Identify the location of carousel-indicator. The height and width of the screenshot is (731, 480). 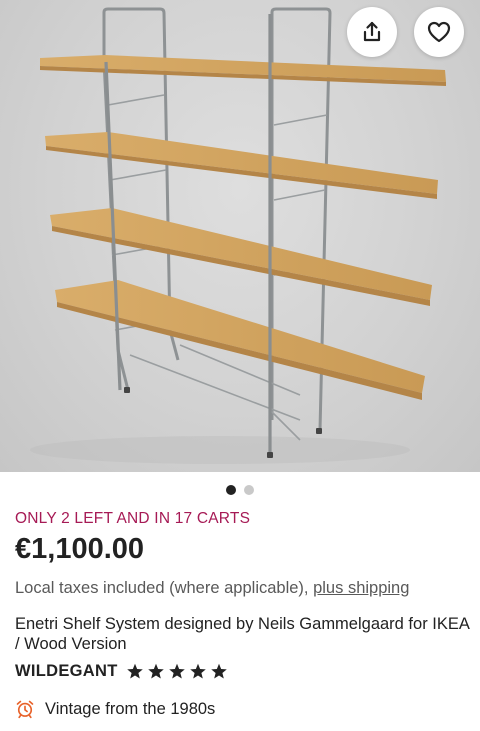
(240, 490).